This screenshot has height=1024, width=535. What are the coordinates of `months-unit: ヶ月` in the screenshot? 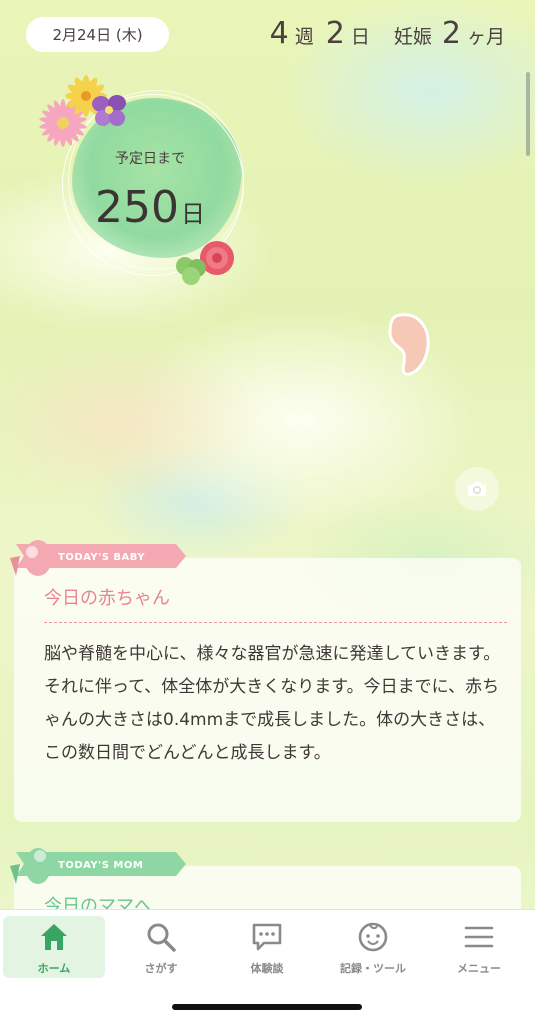 It's located at (485, 37).